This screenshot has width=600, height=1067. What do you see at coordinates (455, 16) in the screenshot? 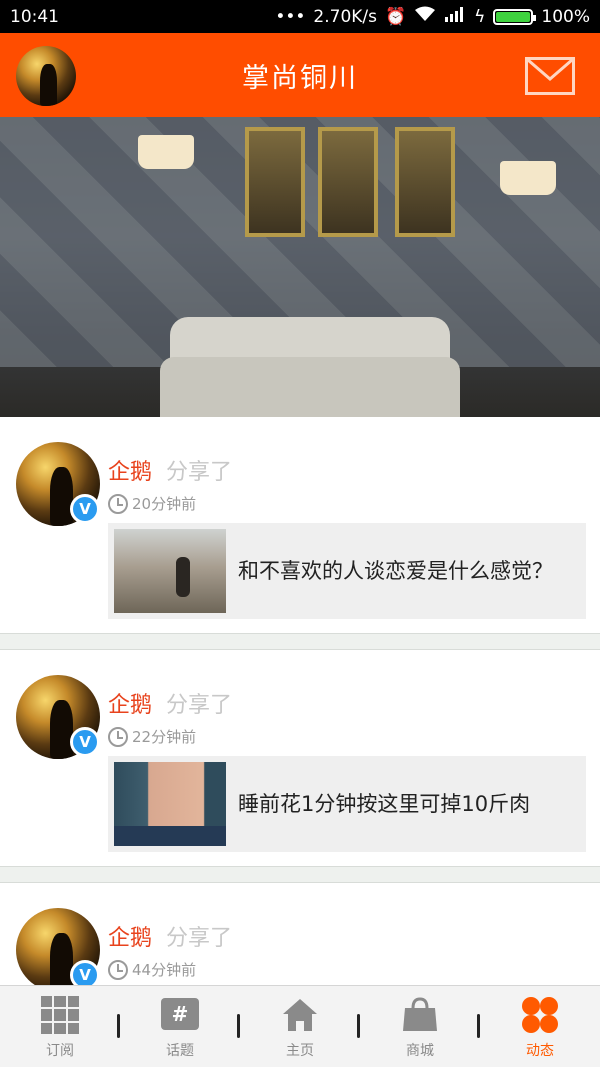
I see `signal-icon` at bounding box center [455, 16].